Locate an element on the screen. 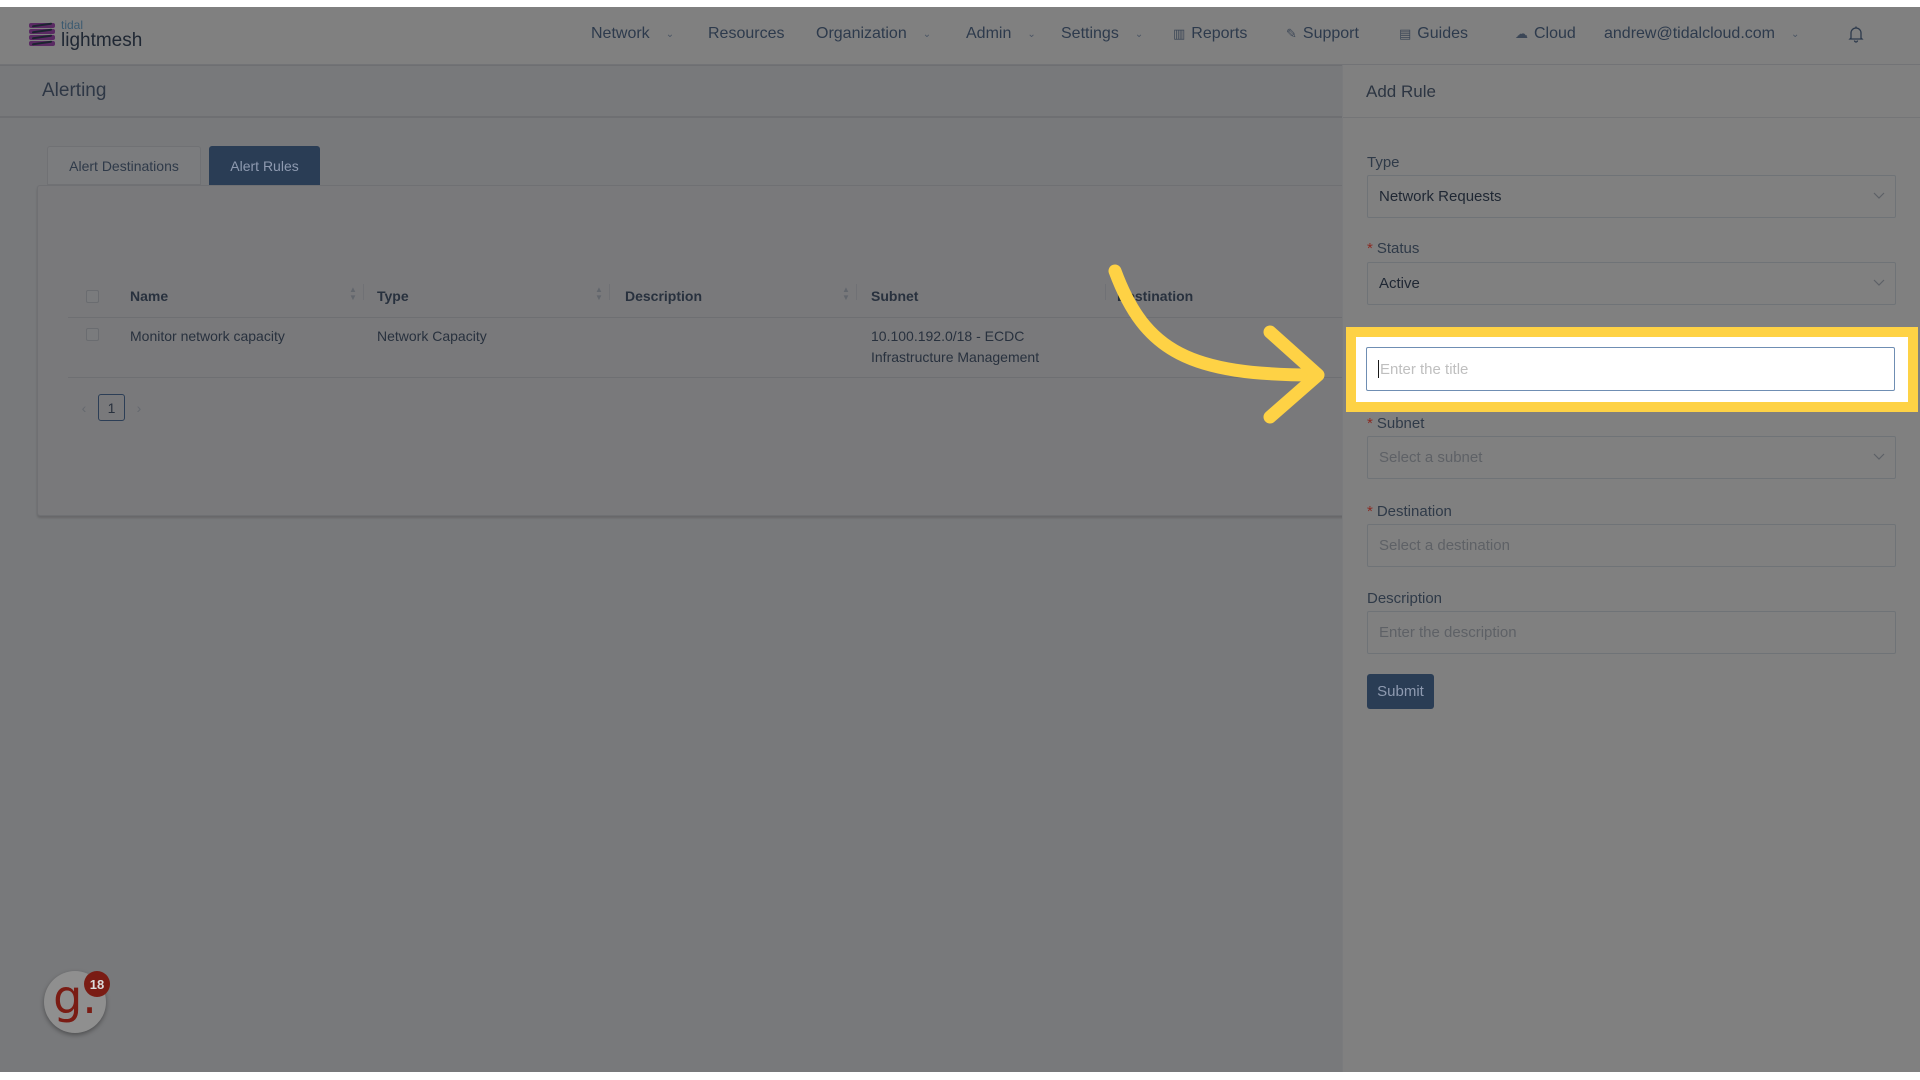  nav-reports: ▥ Reports is located at coordinates (1210, 34).